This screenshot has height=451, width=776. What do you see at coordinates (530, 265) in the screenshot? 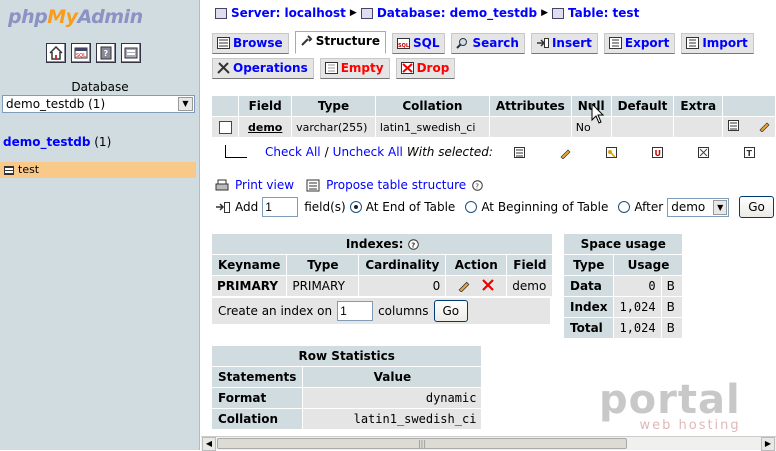
I see `indexes-header-field: Field` at bounding box center [530, 265].